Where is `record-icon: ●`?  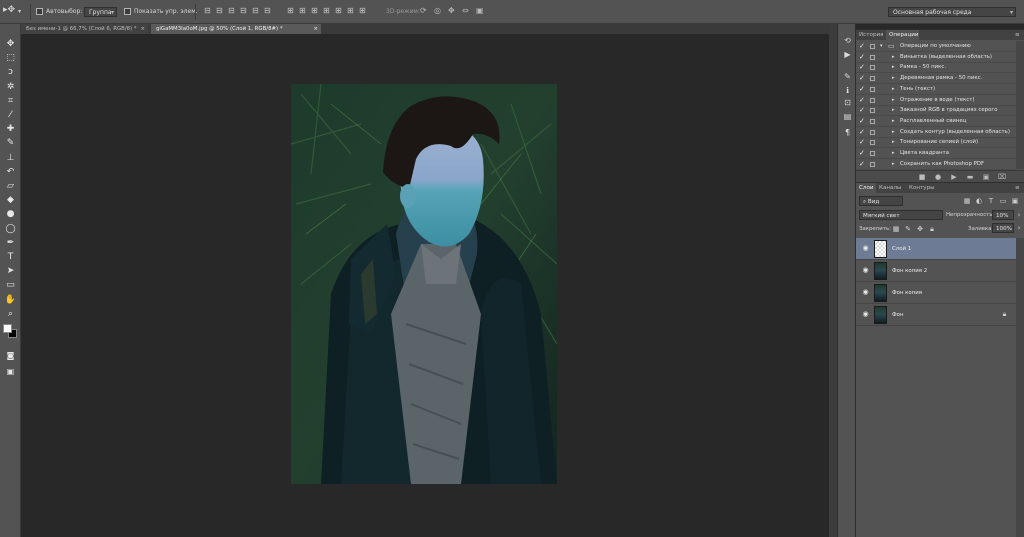
record-icon: ● is located at coordinates (938, 177).